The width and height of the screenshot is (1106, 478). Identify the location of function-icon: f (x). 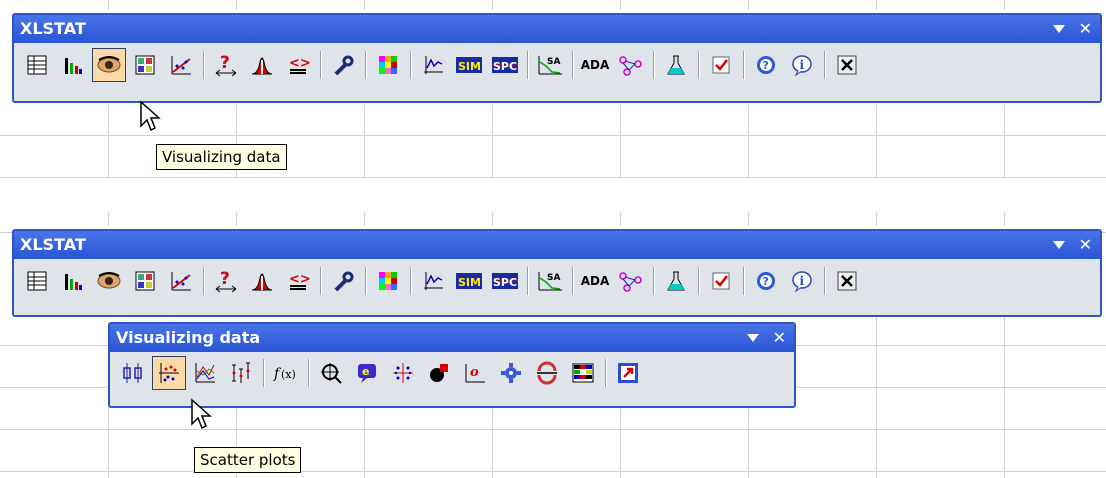
(284, 374).